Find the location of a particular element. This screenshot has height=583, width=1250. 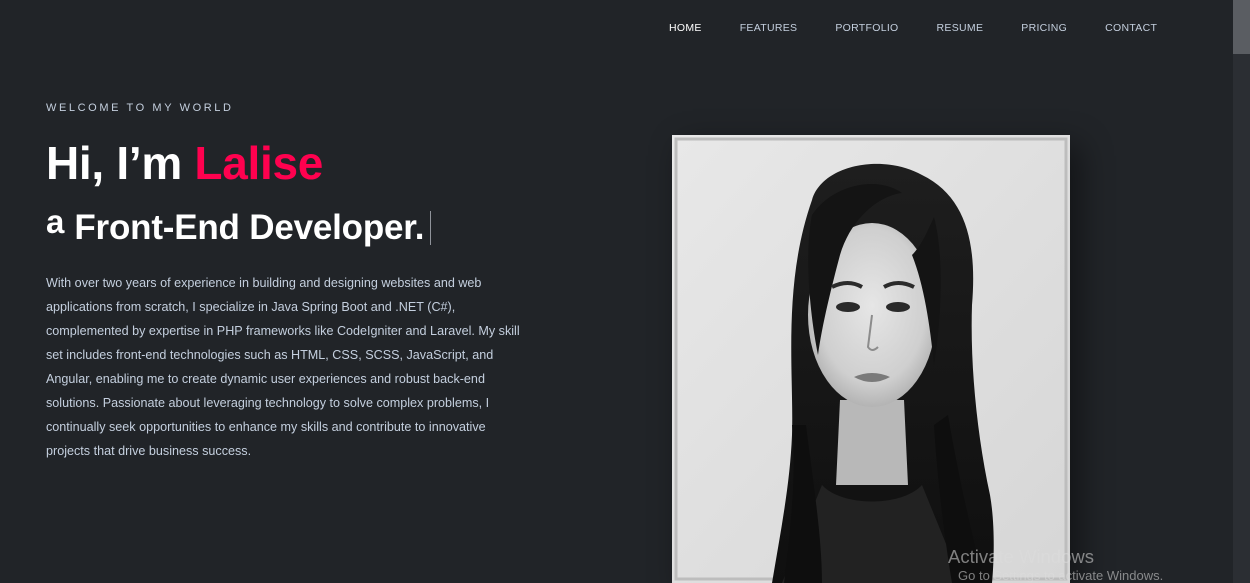

nav-resume-link: RESUME is located at coordinates (960, 28).